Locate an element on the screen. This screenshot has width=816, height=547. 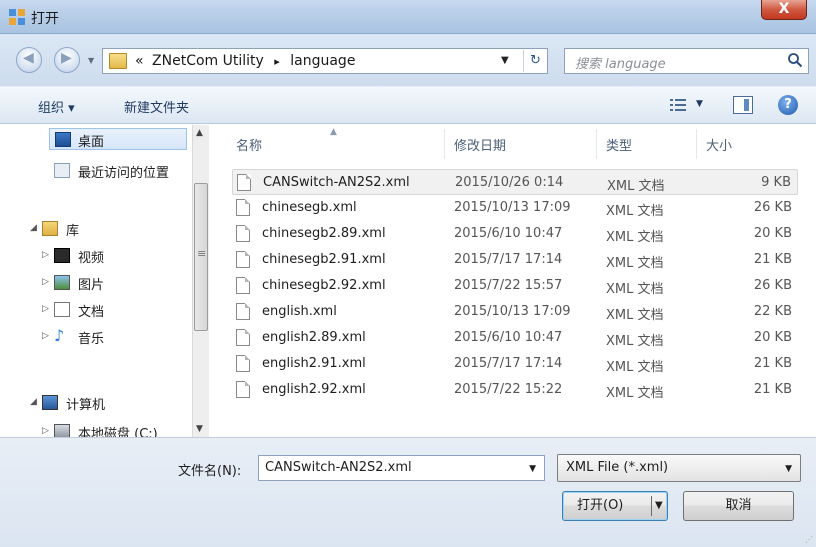
filename-input: CANSwitch-AN2S2.xml ▼ is located at coordinates (401, 468).